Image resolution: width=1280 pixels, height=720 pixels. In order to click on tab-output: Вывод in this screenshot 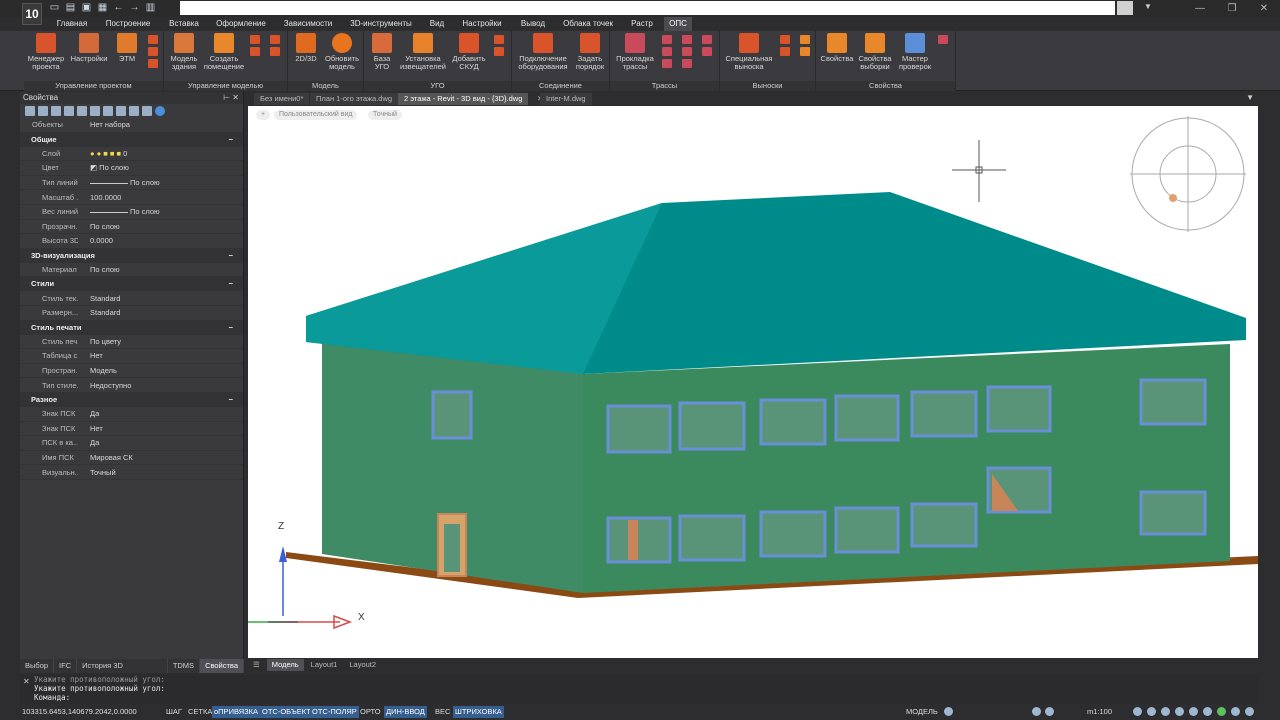, I will do `click(533, 24)`.